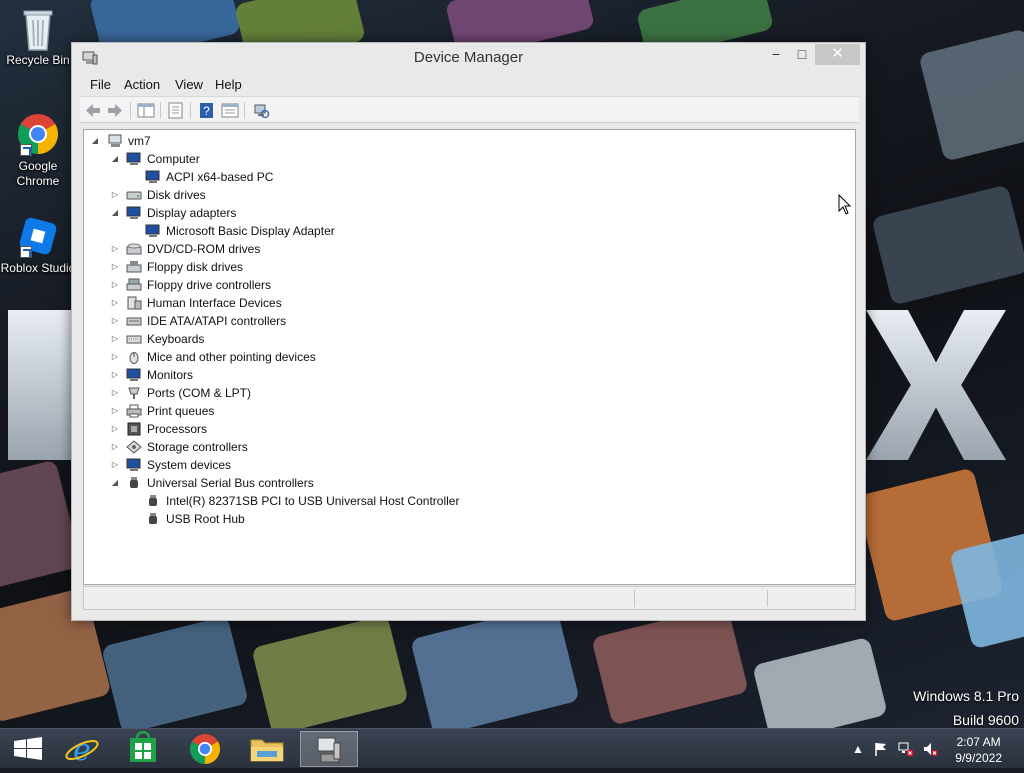  What do you see at coordinates (464, 159) in the screenshot?
I see `tree-node-computer: ◢ Computer` at bounding box center [464, 159].